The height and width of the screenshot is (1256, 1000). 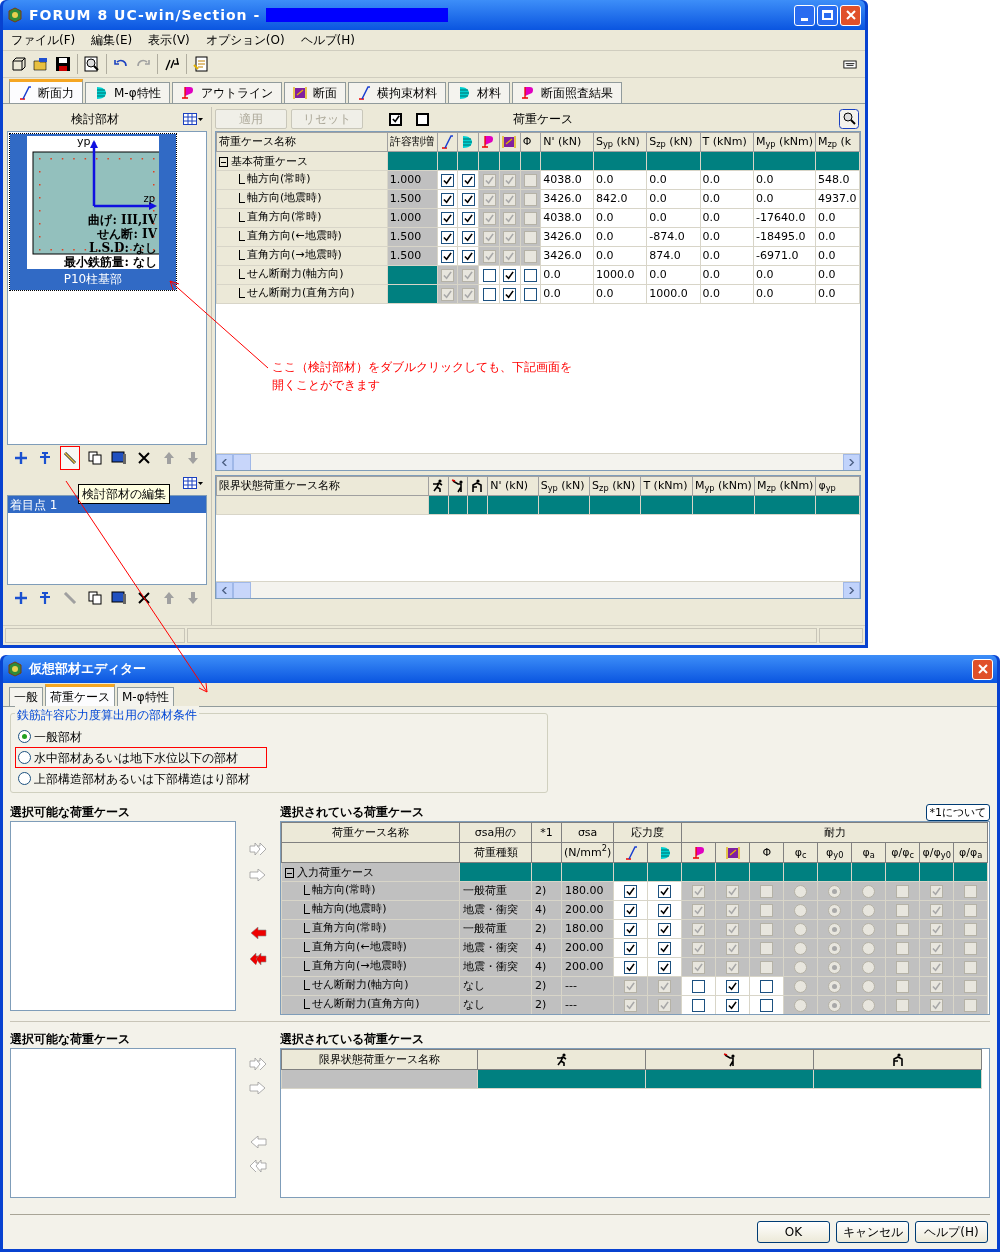 I want to click on tab: 横拘束材料, so click(x=396, y=92).